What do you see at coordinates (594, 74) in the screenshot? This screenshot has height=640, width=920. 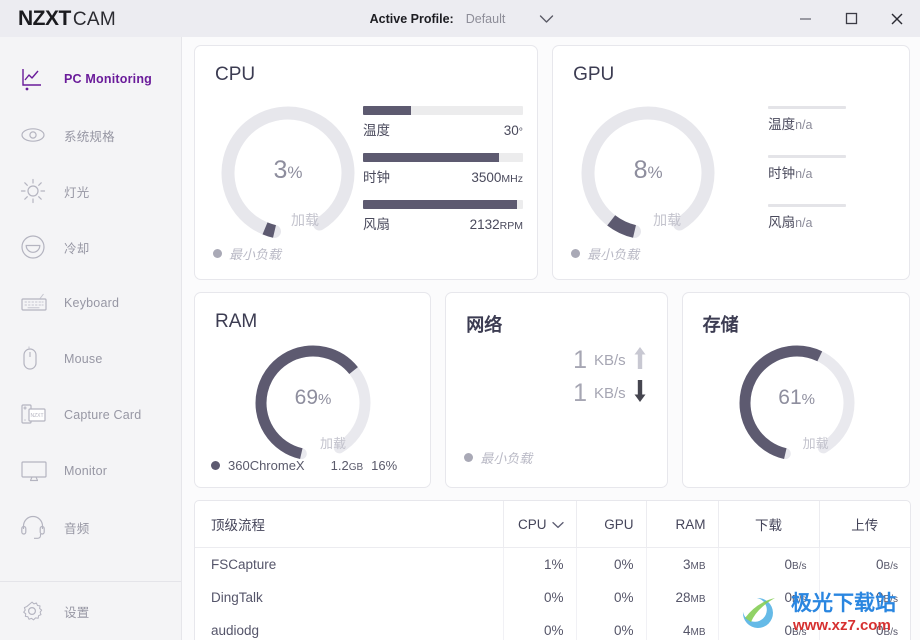 I see `gpu-card-title: GPU` at bounding box center [594, 74].